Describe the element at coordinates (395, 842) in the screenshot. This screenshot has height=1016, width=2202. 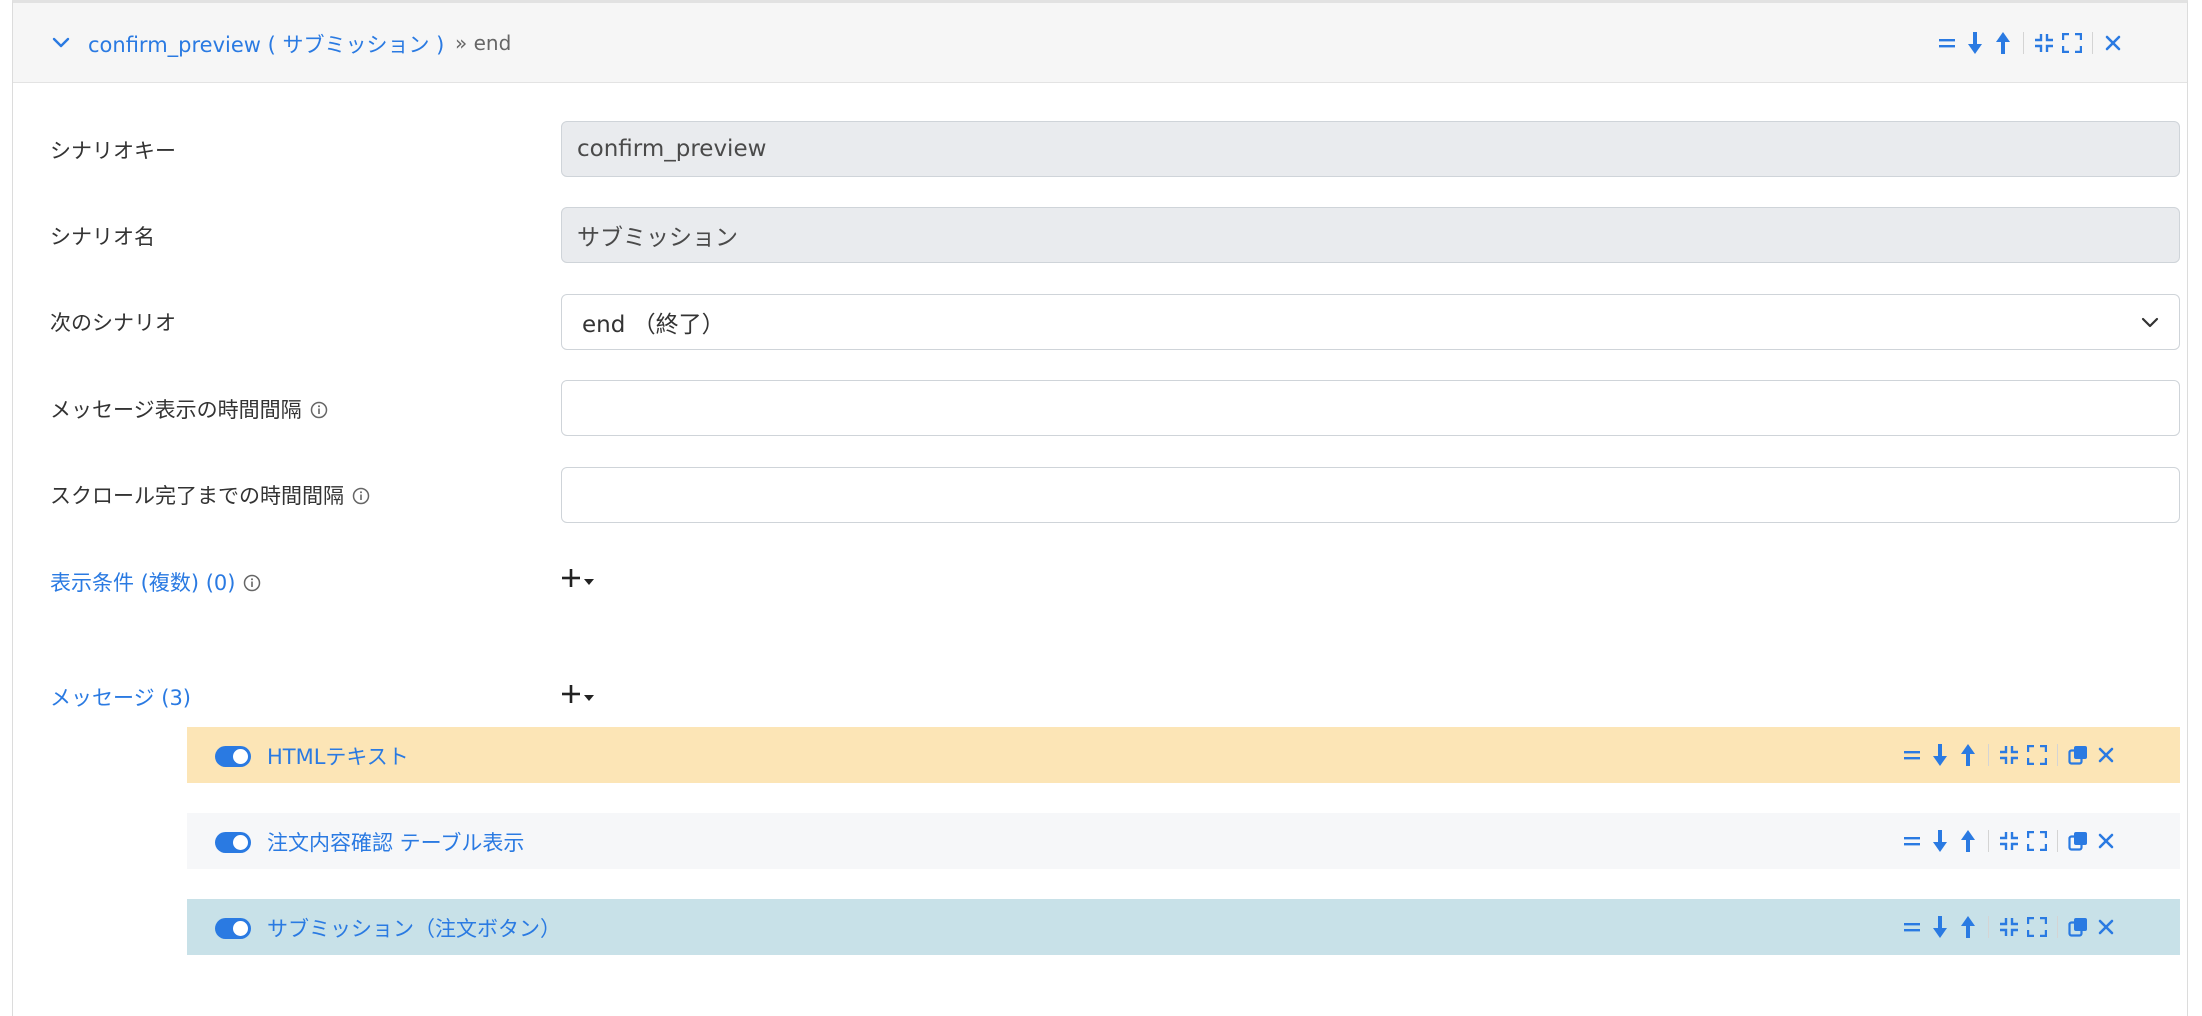
I see `message-label: 注文内容確認 テーブル表示` at that location.